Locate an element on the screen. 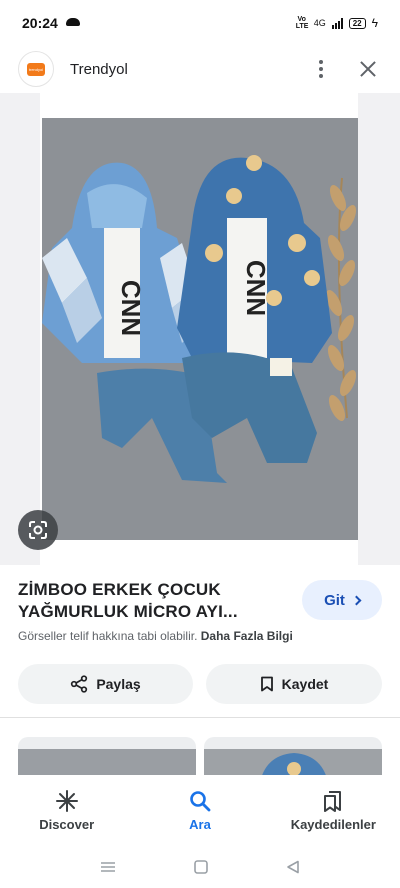 The width and height of the screenshot is (400, 888). signal-icon is located at coordinates (337, 23).